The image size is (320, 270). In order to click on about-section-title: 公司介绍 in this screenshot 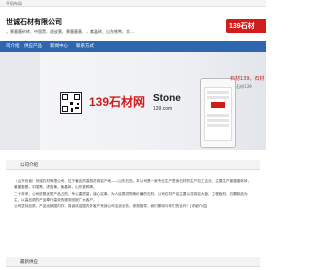, I will do `click(29, 165)`.